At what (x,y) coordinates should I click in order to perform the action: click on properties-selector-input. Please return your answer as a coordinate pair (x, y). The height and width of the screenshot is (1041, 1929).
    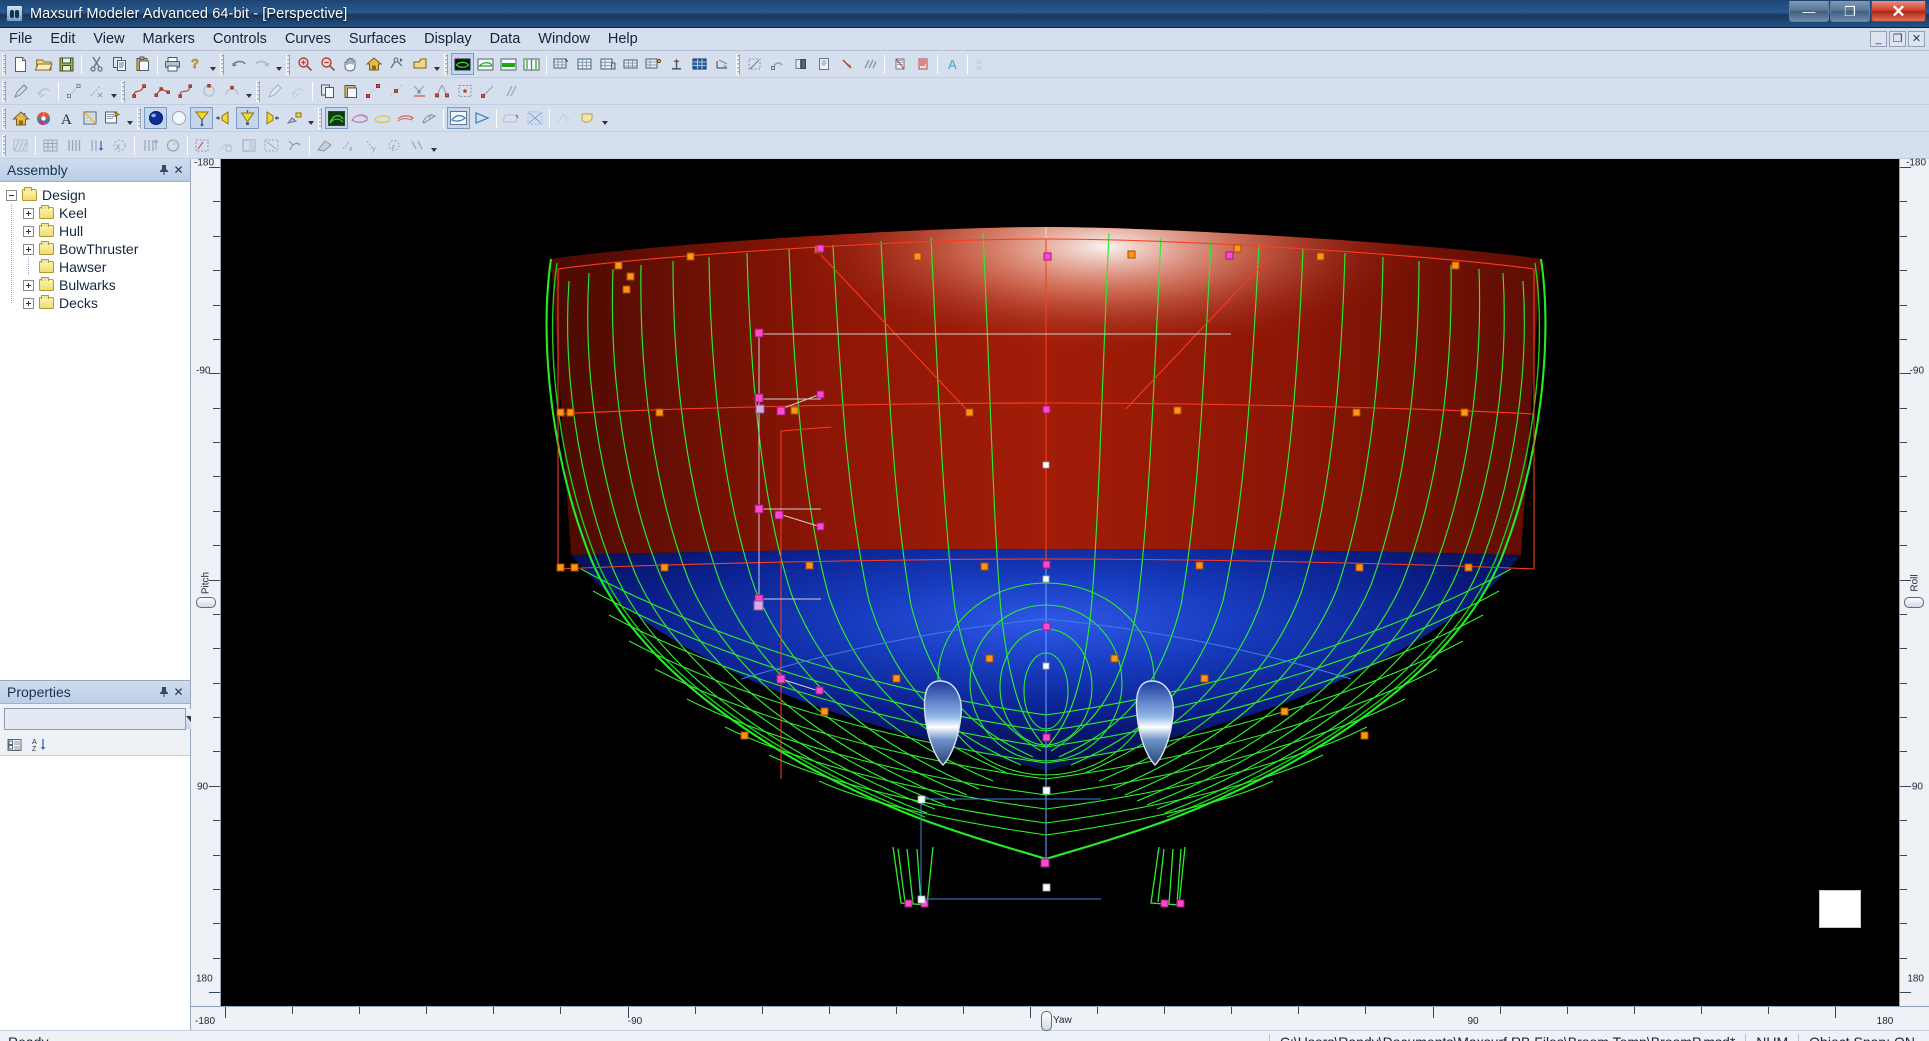
    Looking at the image, I should click on (95, 719).